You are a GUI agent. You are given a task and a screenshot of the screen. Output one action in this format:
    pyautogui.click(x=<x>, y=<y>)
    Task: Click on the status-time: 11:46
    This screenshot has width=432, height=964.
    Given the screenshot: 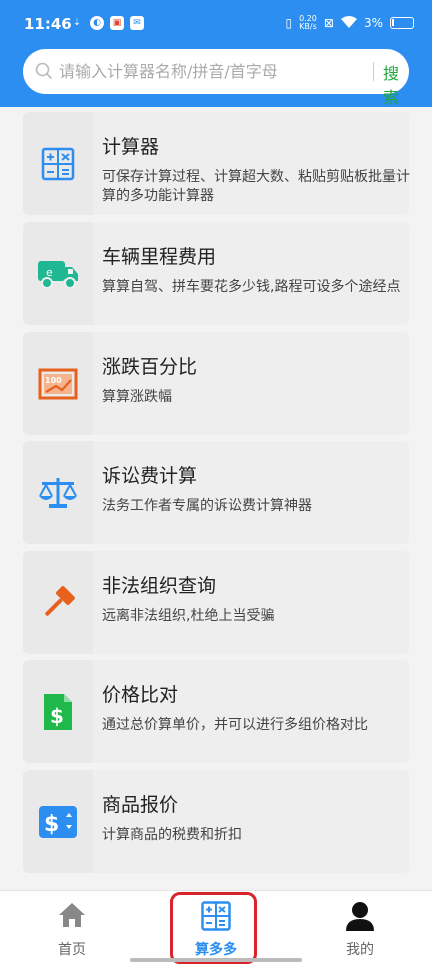 What is the action you would take?
    pyautogui.click(x=48, y=24)
    